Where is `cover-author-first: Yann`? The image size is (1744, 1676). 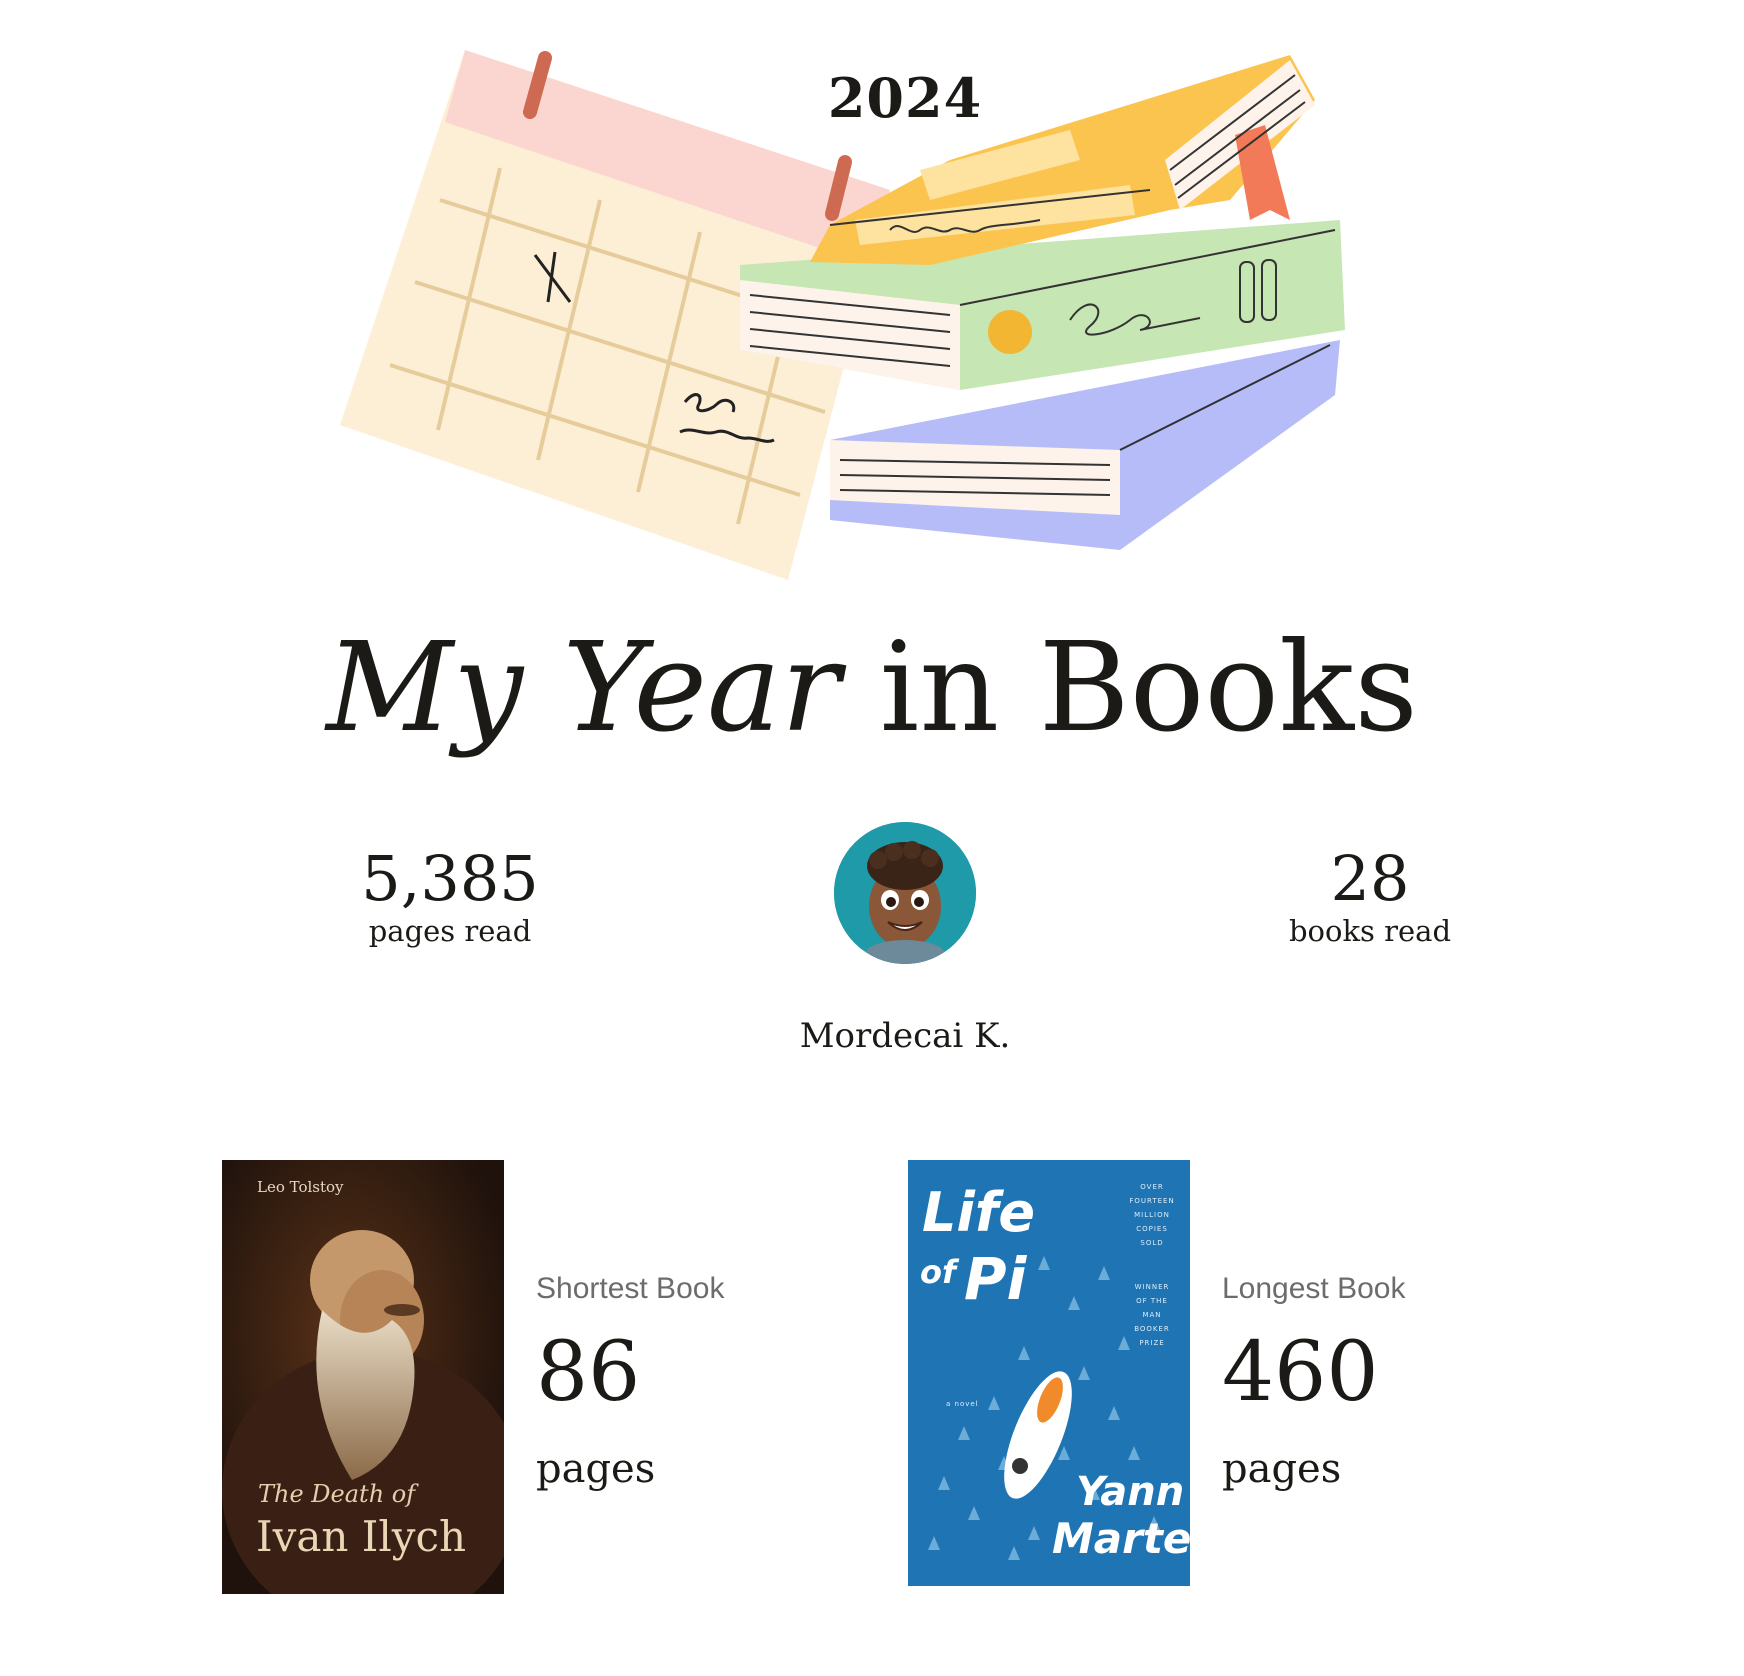 cover-author-first: Yann is located at coordinates (1130, 1492).